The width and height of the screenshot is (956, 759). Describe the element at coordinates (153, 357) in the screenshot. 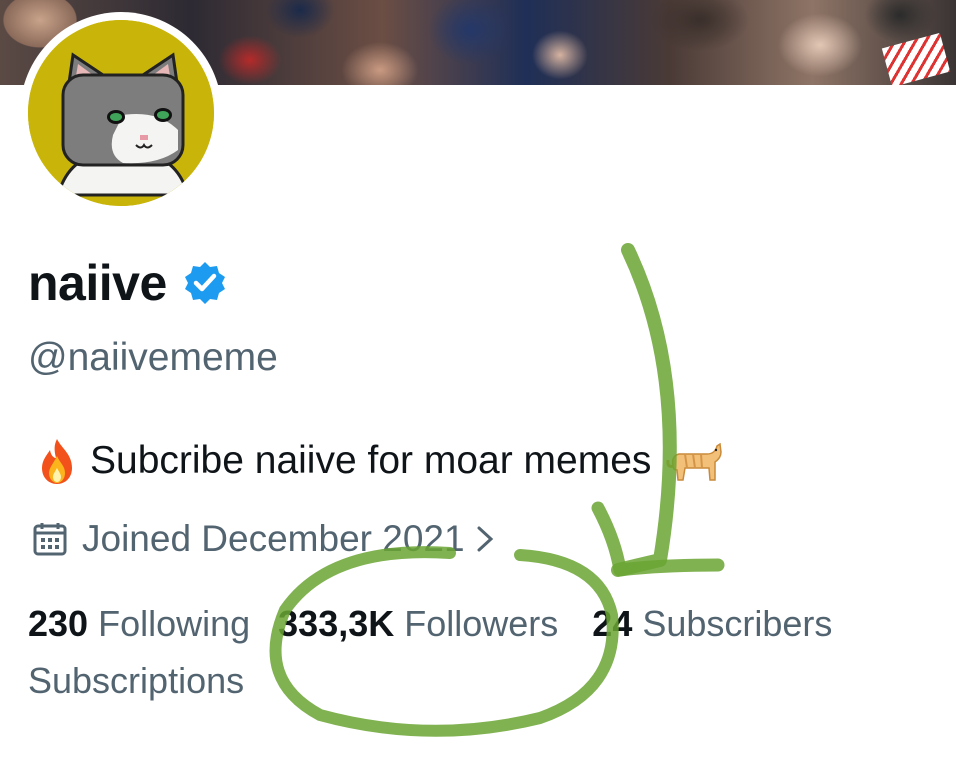

I see `profile-handle: @naiivememe` at that location.